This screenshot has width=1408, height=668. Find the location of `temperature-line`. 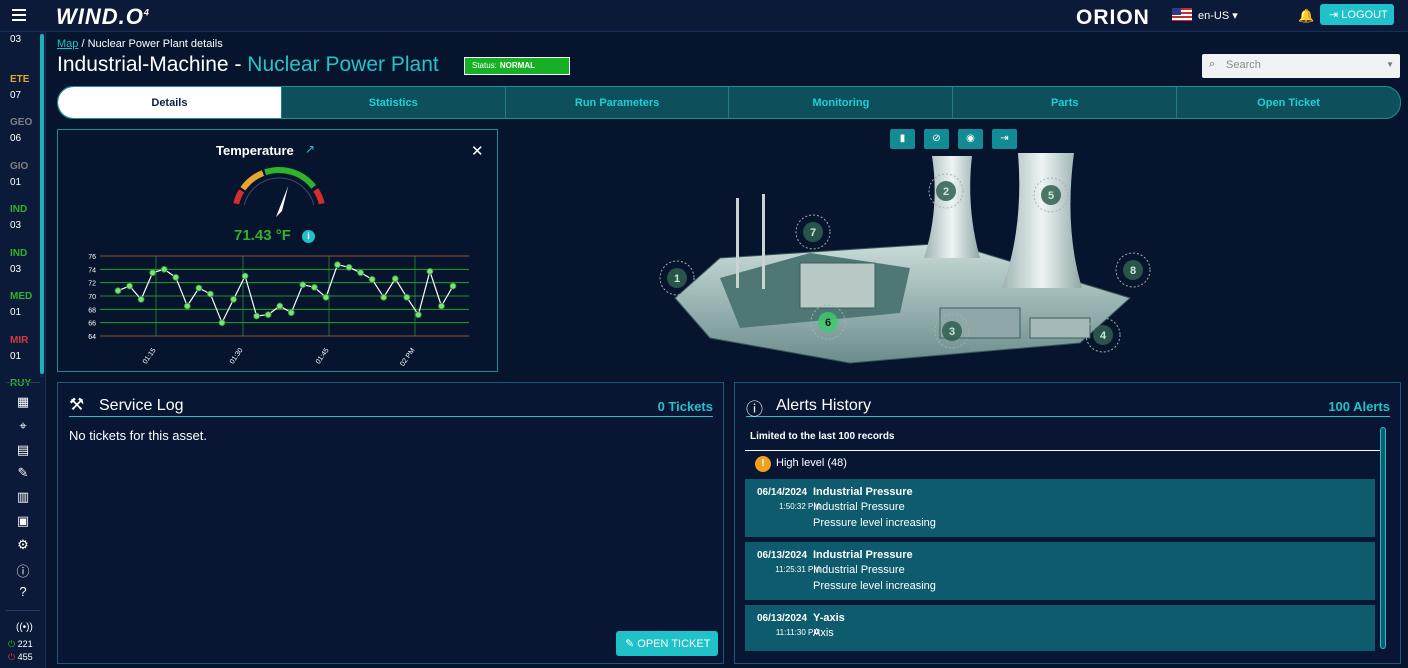

temperature-line is located at coordinates (285, 294).